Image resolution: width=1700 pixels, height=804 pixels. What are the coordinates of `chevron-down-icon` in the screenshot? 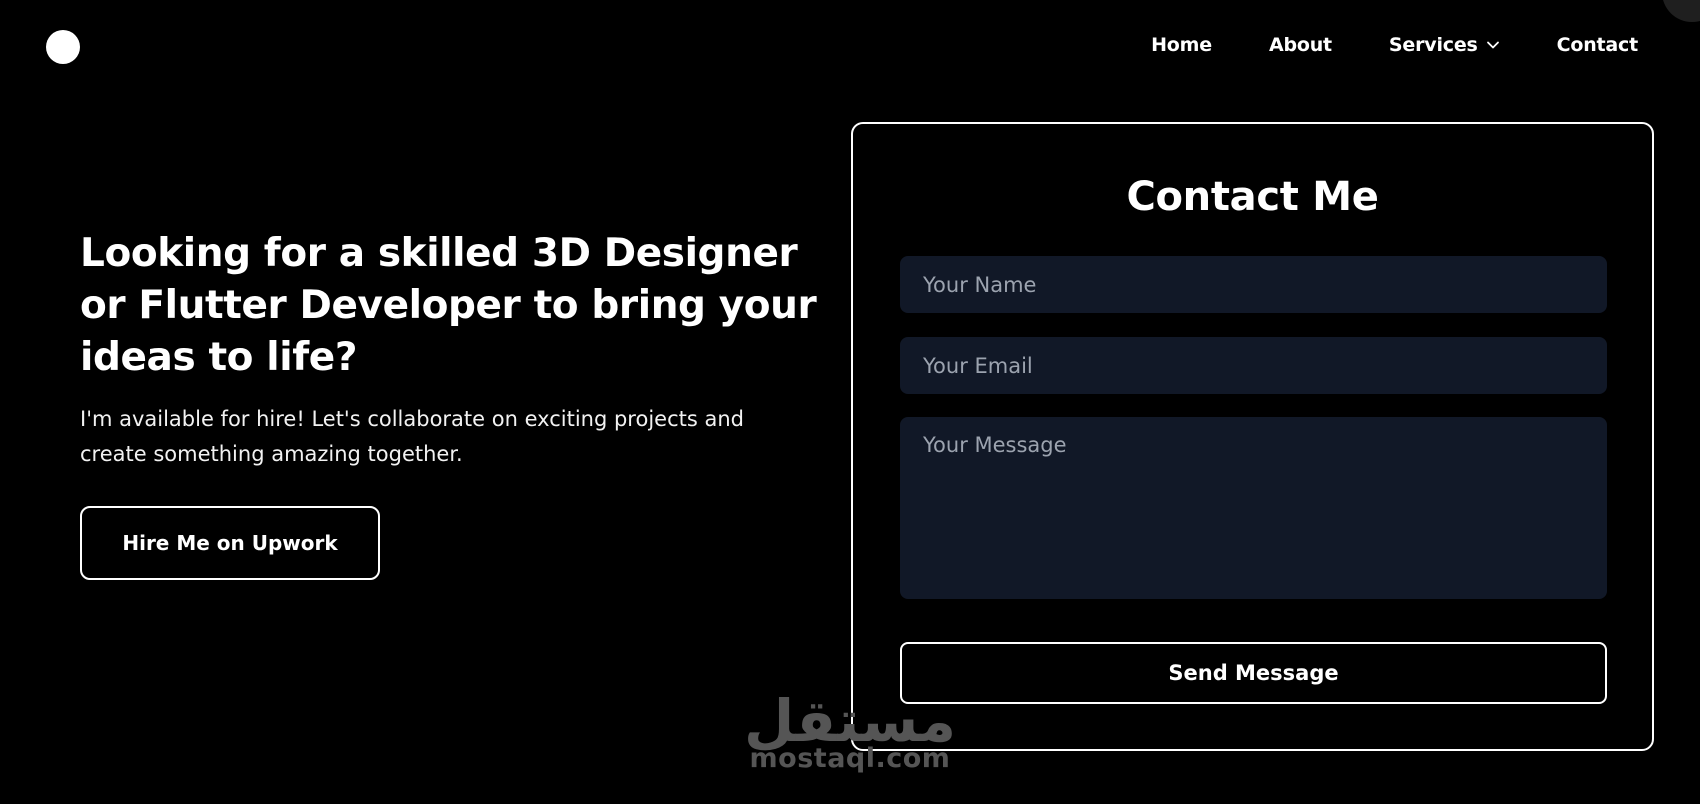 It's located at (1492, 45).